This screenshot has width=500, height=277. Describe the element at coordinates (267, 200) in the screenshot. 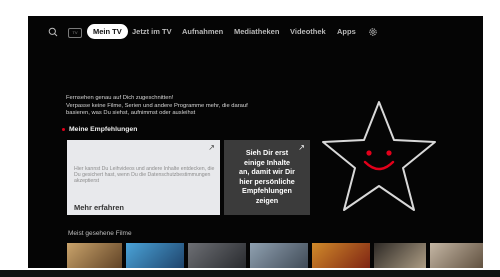

I see `info-card-line-6: zeigen` at that location.